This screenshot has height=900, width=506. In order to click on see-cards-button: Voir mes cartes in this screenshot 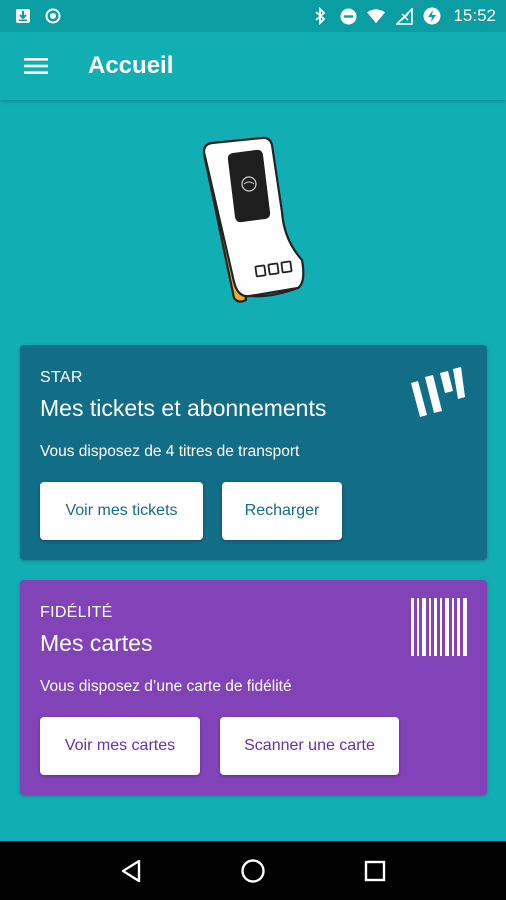, I will do `click(120, 746)`.